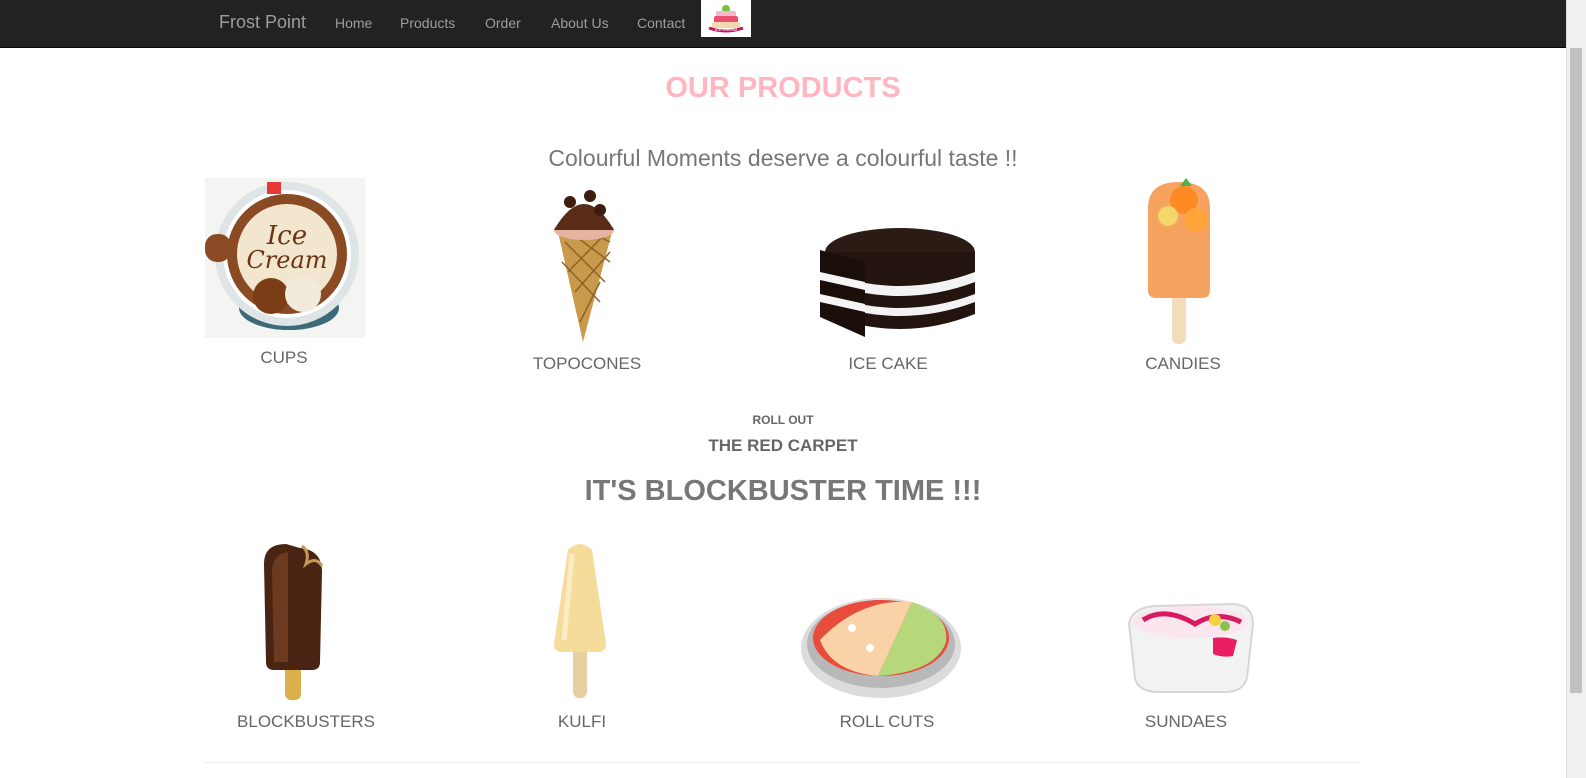  What do you see at coordinates (1183, 364) in the screenshot?
I see `product-label-candies: CANDIES` at bounding box center [1183, 364].